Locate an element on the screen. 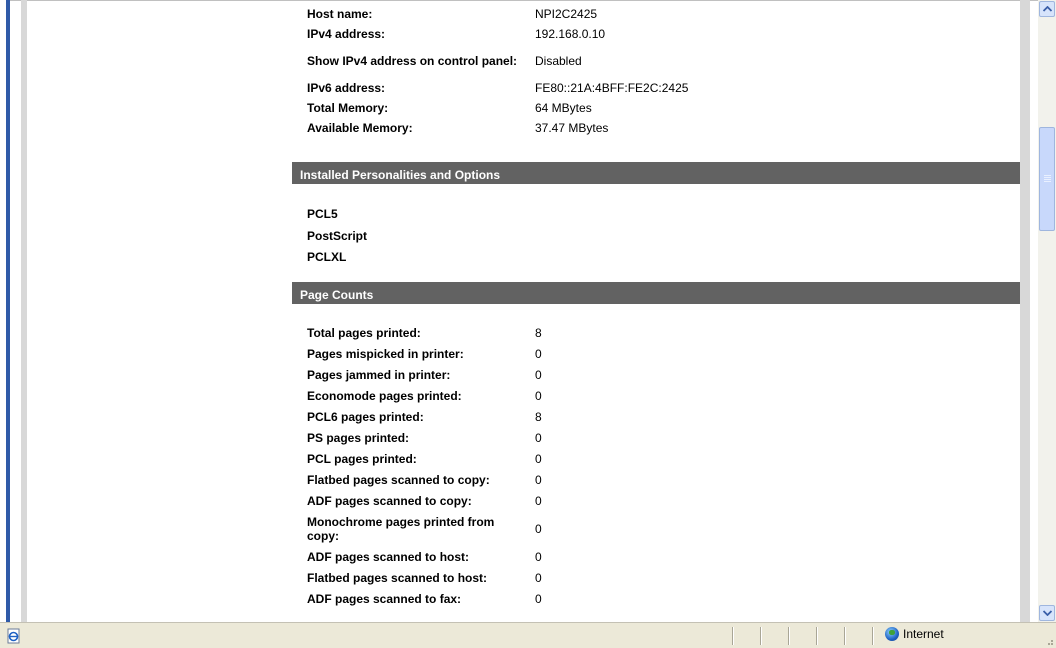 This screenshot has height=648, width=1056. table-row: Flatbed pages scanned to host: 0 is located at coordinates (656, 577).